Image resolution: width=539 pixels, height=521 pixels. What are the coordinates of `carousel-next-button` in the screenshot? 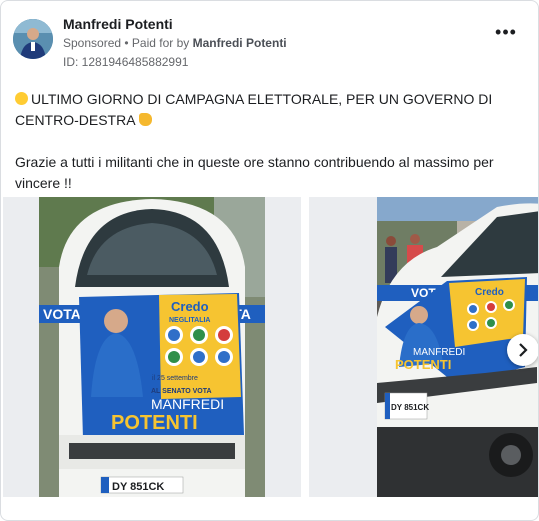 It's located at (522, 350).